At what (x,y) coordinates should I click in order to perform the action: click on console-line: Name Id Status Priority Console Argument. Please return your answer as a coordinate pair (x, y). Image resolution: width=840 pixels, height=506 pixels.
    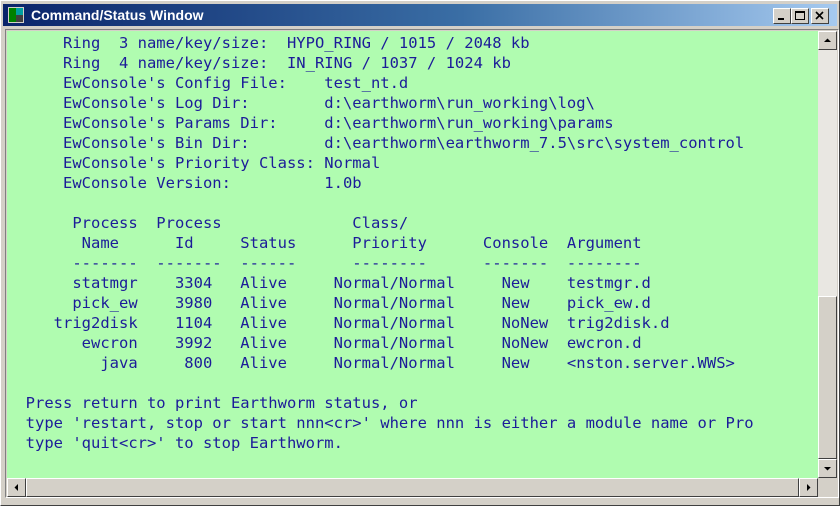
    Looking at the image, I should click on (324, 243).